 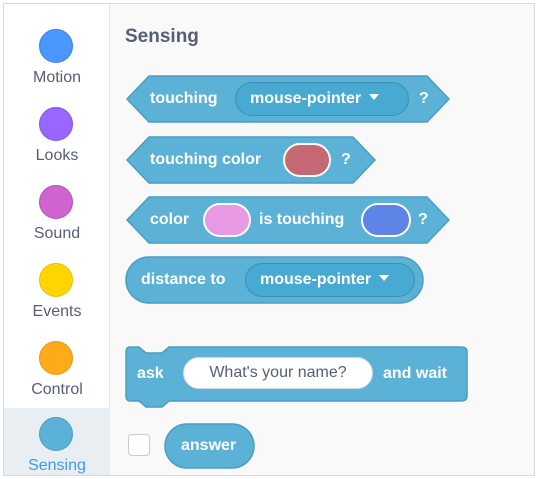 I want to click on block-label: touching, so click(x=184, y=98).